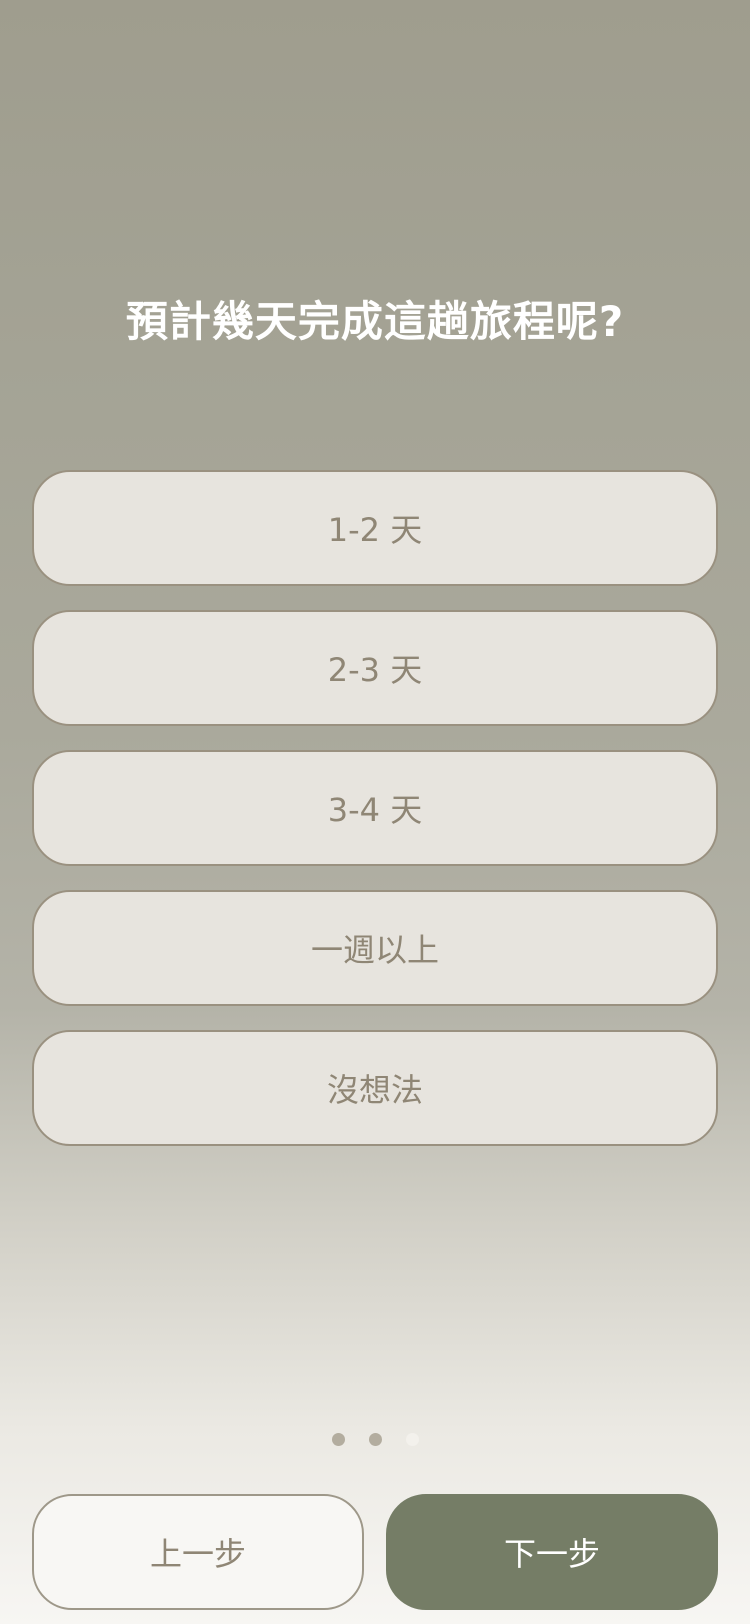  What do you see at coordinates (375, 668) in the screenshot?
I see `option-2-3-days: 2-3 天` at bounding box center [375, 668].